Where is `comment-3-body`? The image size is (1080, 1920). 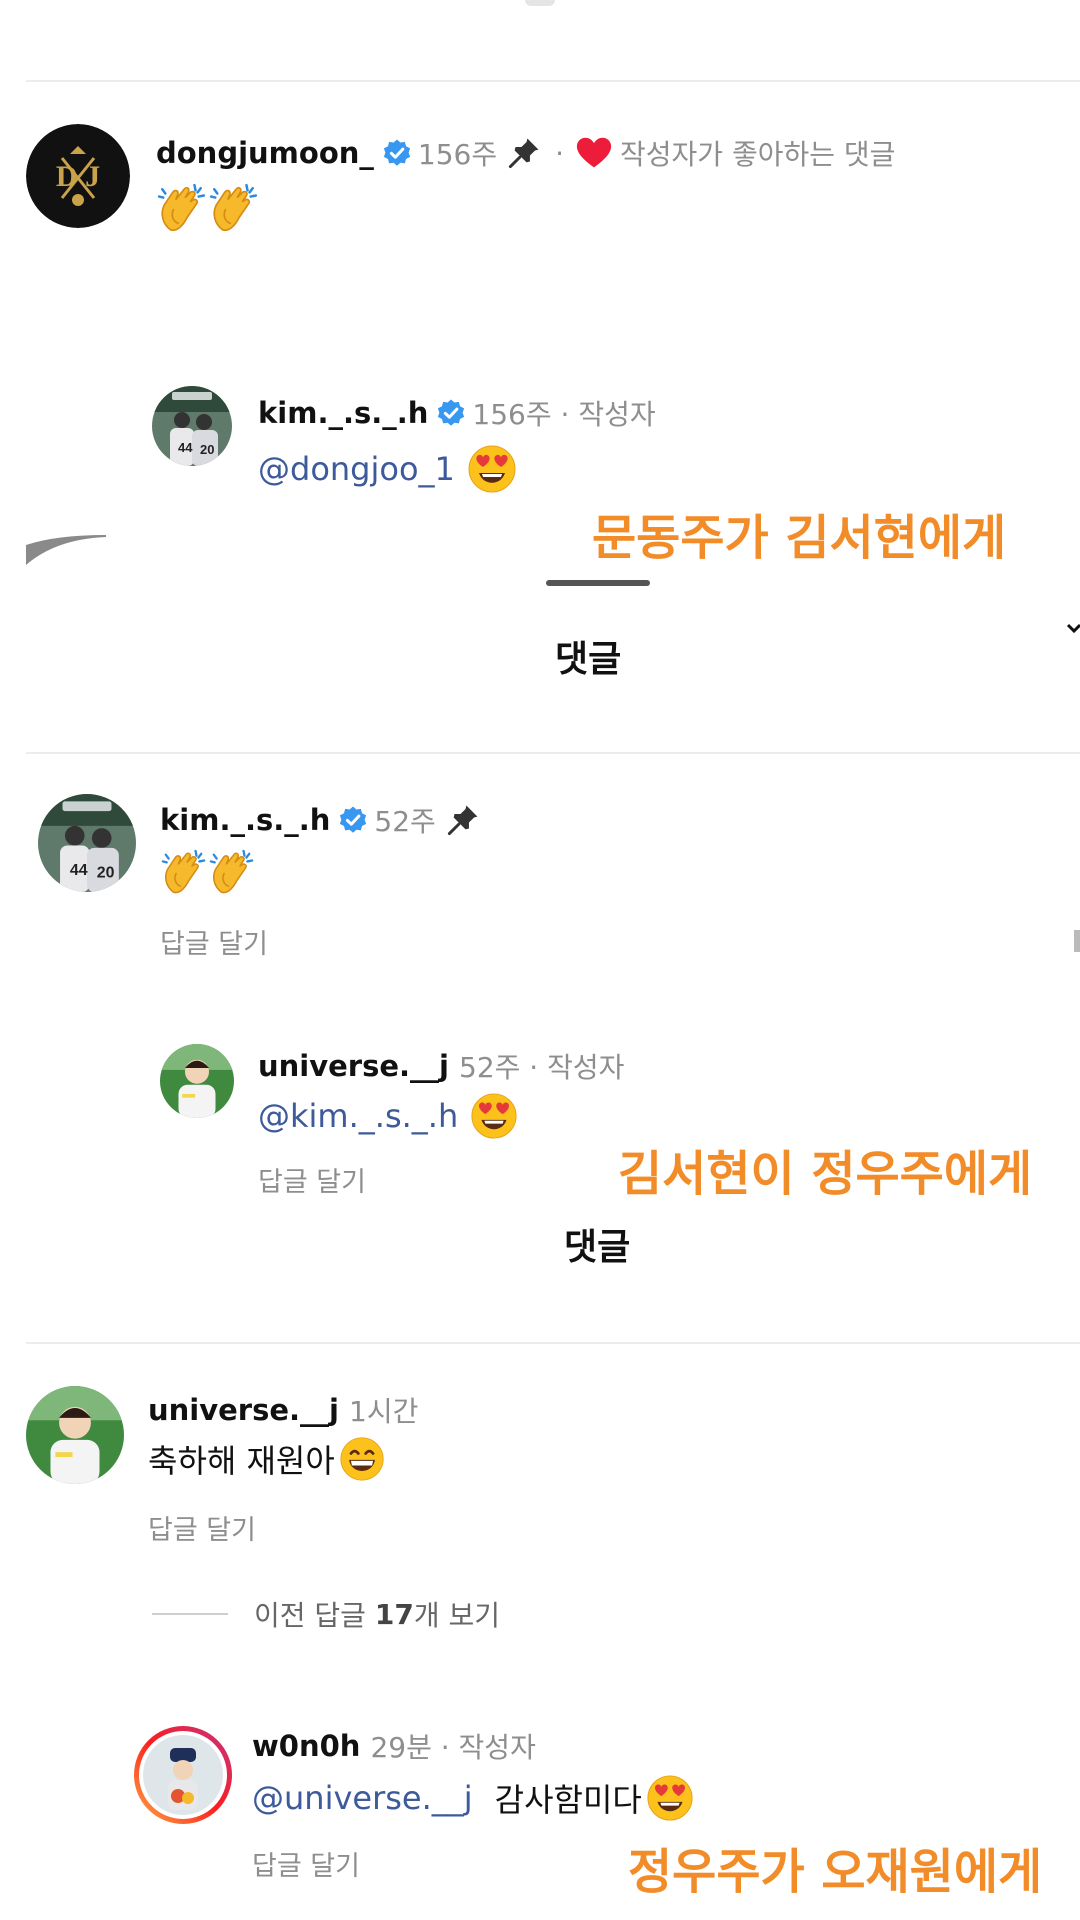
comment-3-body is located at coordinates (208, 872).